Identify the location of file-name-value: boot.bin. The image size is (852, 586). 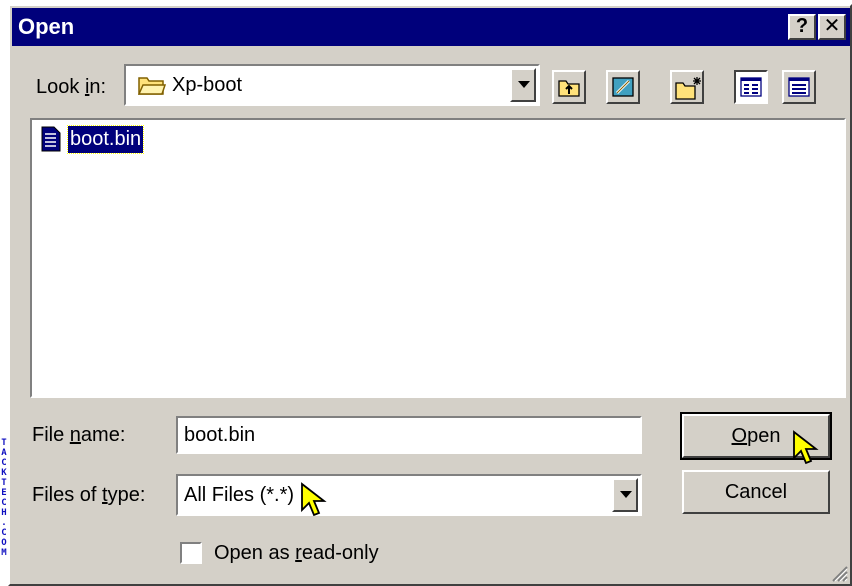
(220, 435).